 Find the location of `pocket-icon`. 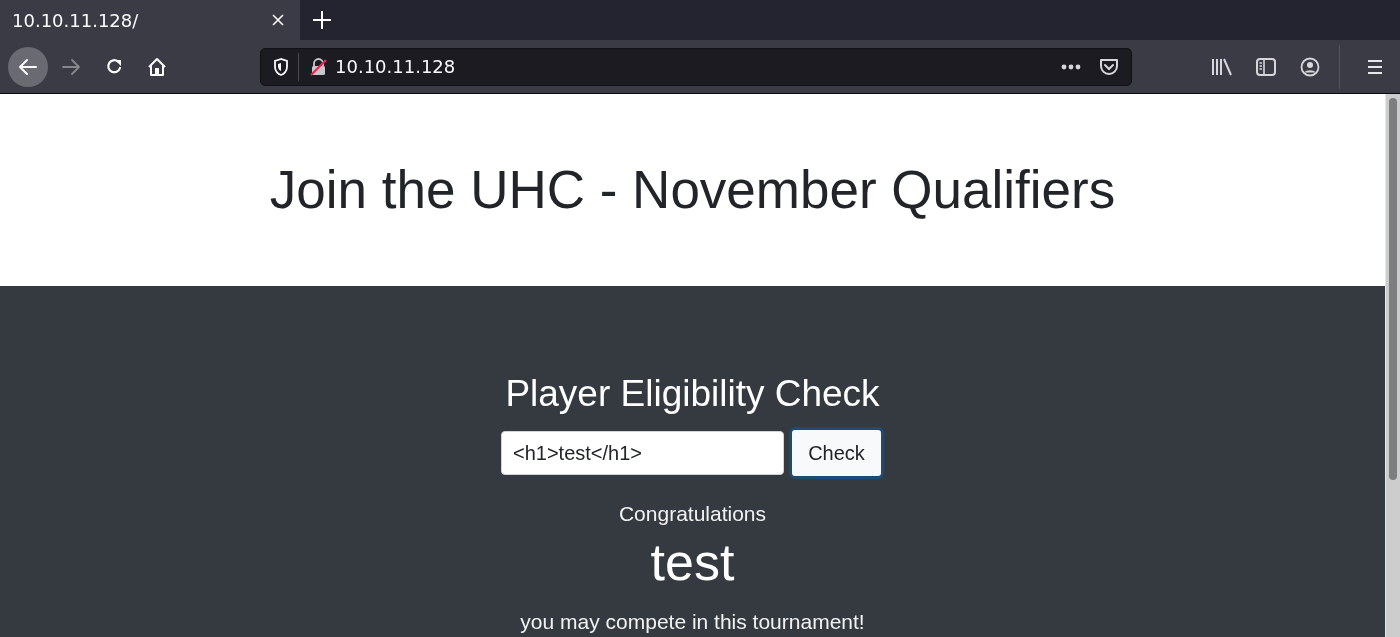

pocket-icon is located at coordinates (1109, 66).